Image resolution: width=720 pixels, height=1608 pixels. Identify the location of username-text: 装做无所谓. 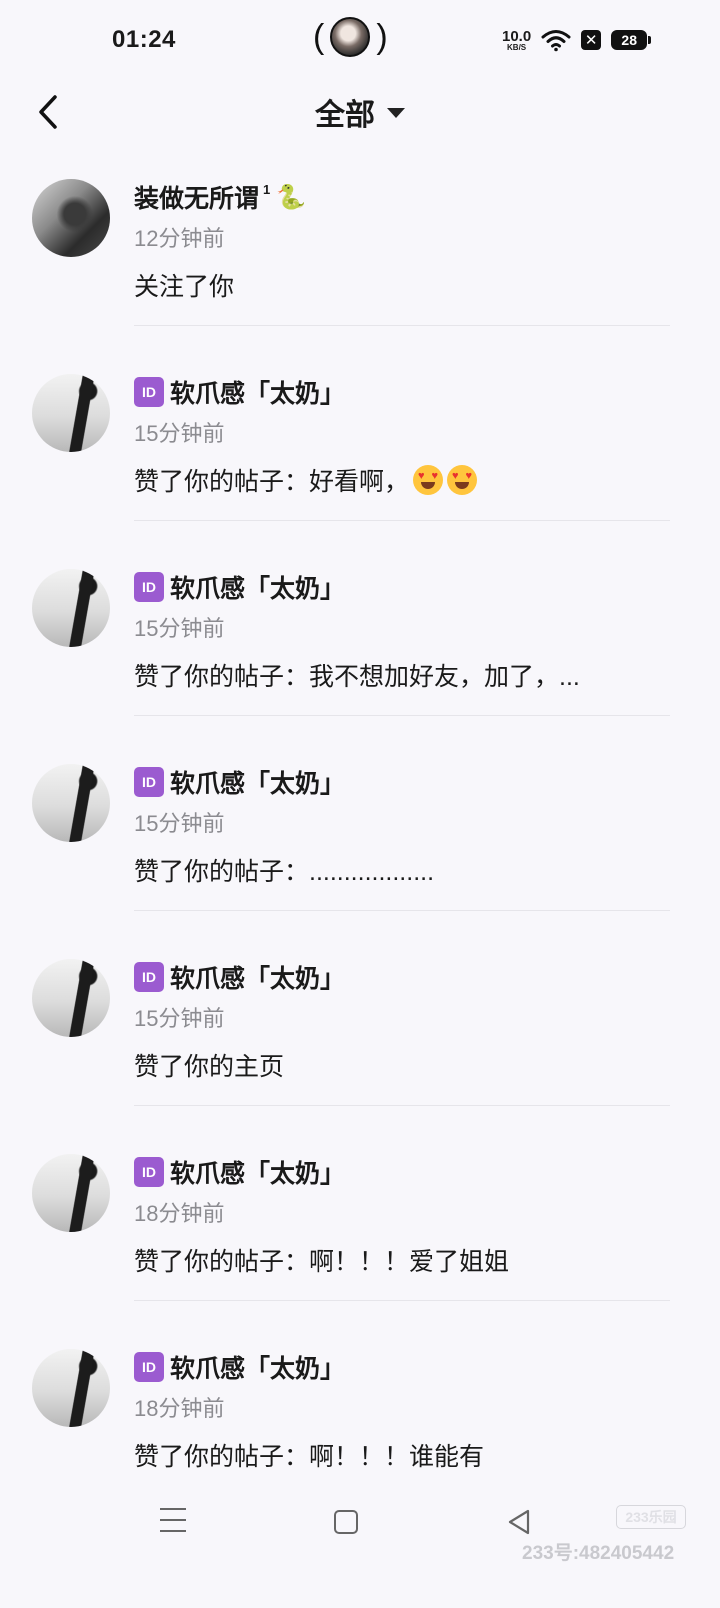
(197, 199).